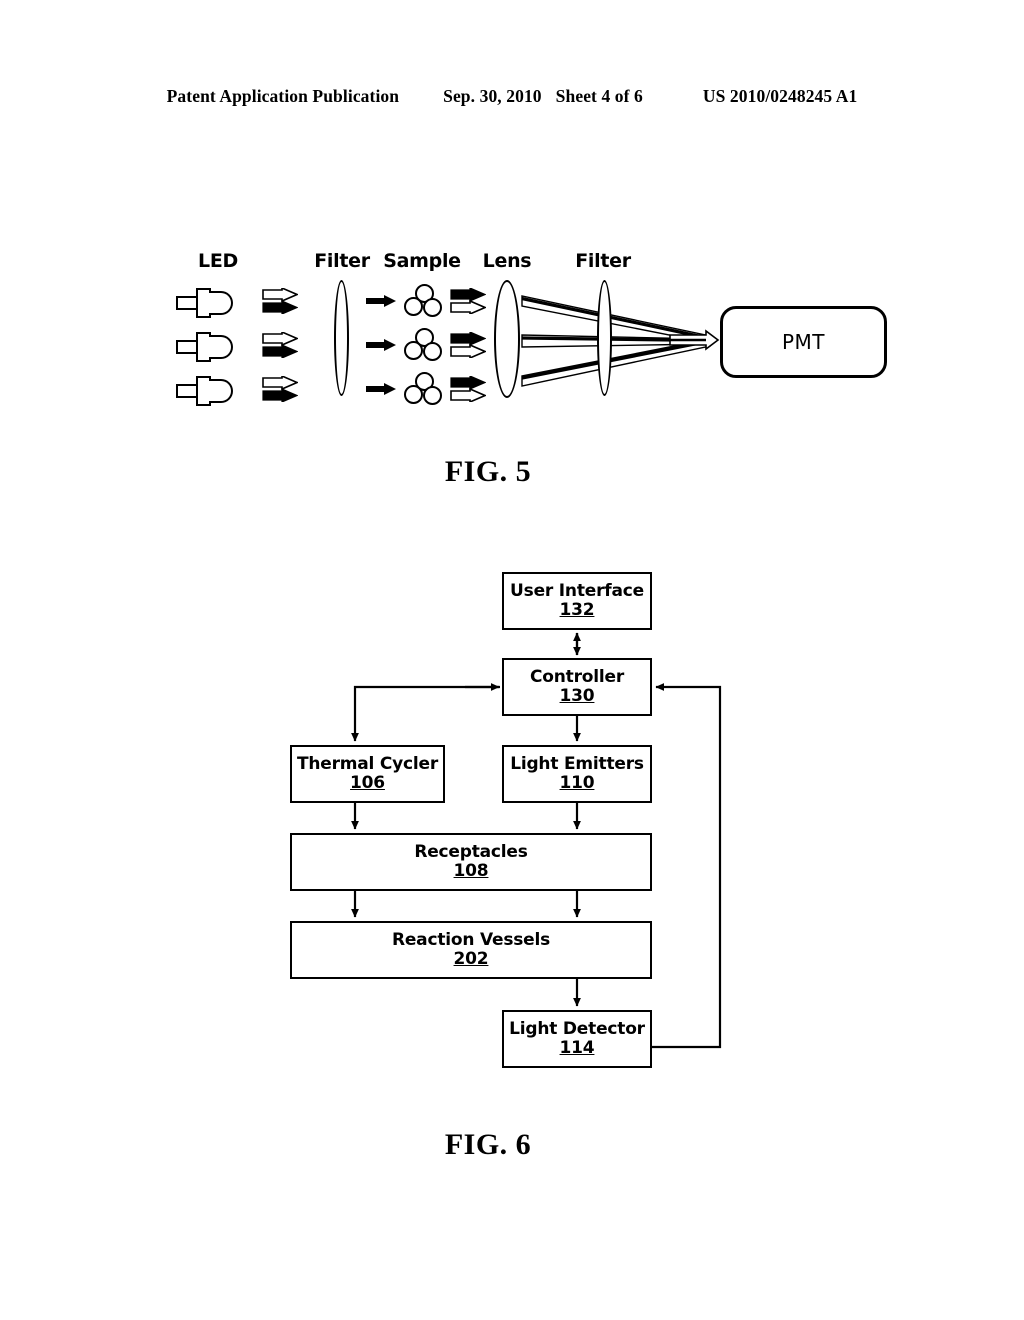  What do you see at coordinates (471, 939) in the screenshot?
I see `block-reaction-vessels-label: Reaction Vessels` at bounding box center [471, 939].